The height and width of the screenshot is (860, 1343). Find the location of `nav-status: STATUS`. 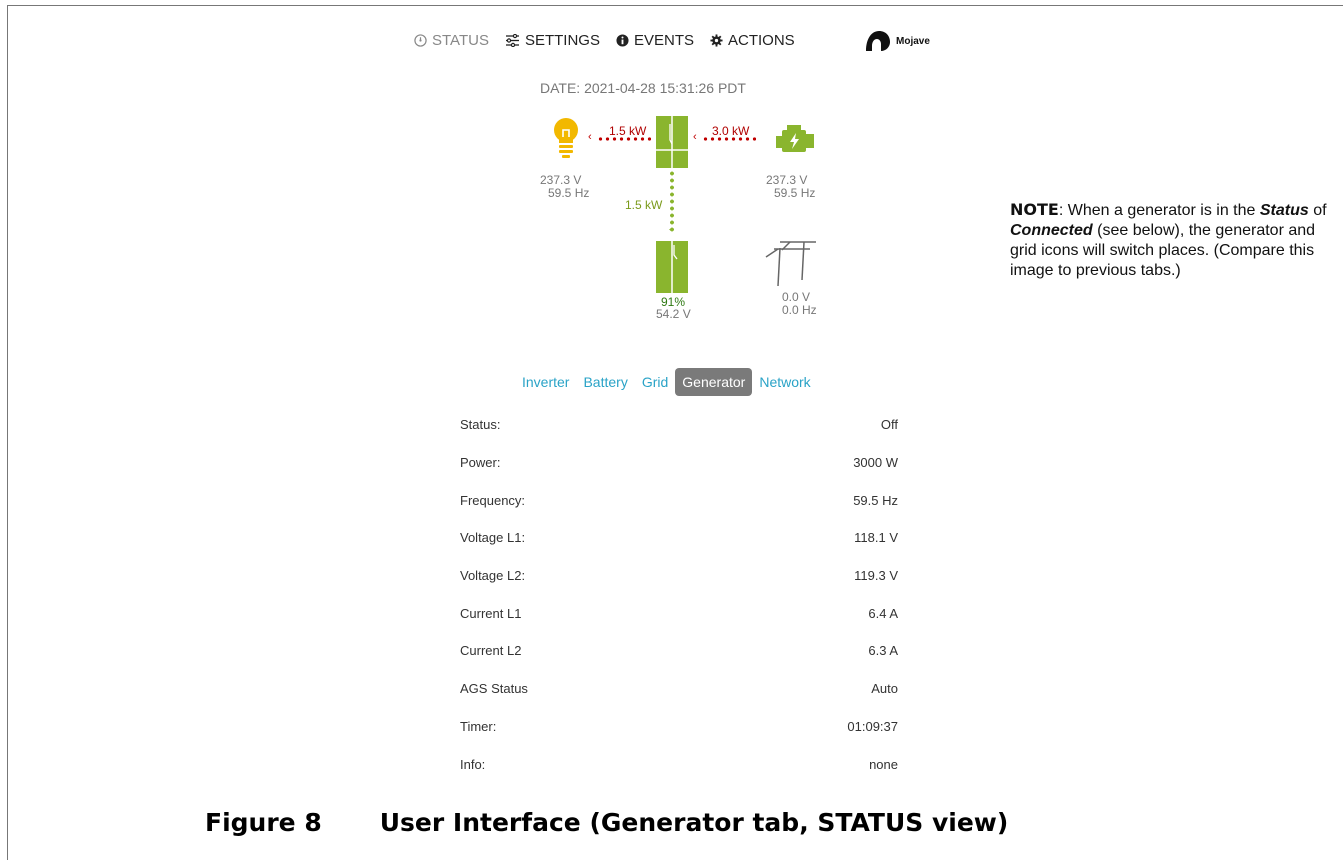

nav-status: STATUS is located at coordinates (451, 40).